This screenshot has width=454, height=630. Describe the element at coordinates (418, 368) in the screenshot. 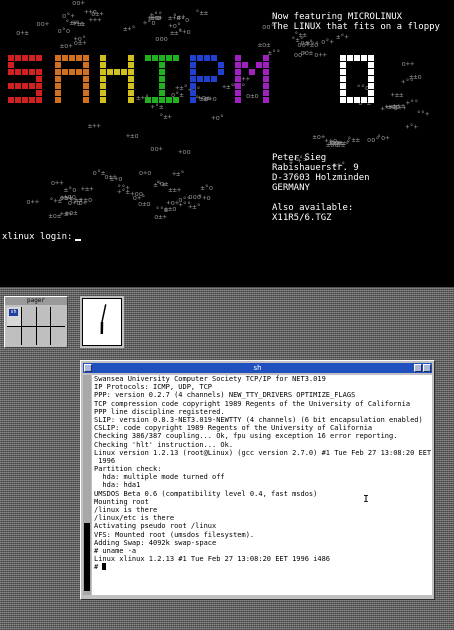

I see `minimize-button` at that location.